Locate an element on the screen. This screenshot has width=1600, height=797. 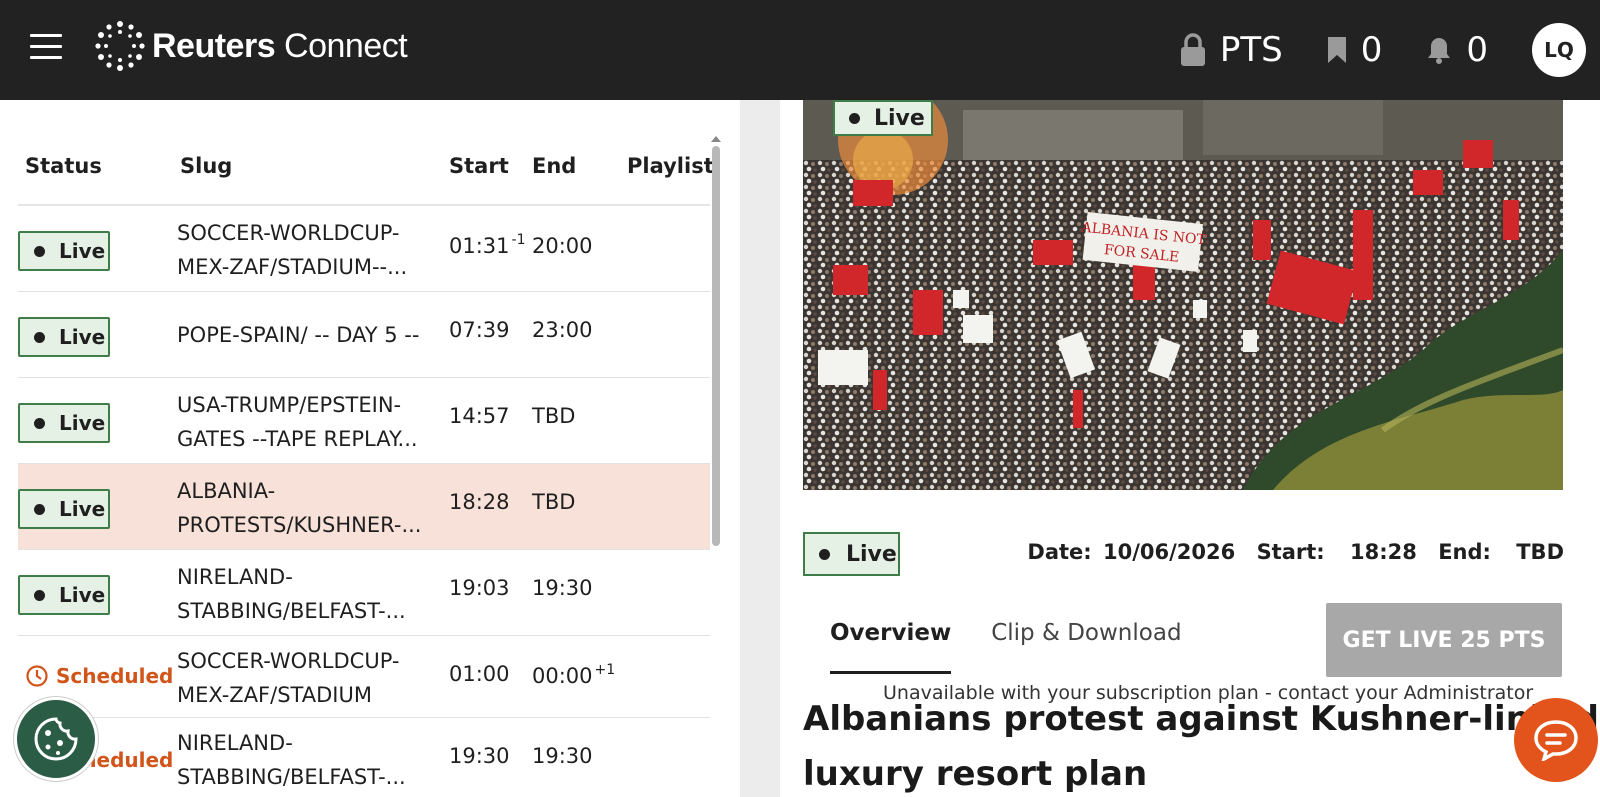
notifications-button: 0 is located at coordinates (1457, 50).